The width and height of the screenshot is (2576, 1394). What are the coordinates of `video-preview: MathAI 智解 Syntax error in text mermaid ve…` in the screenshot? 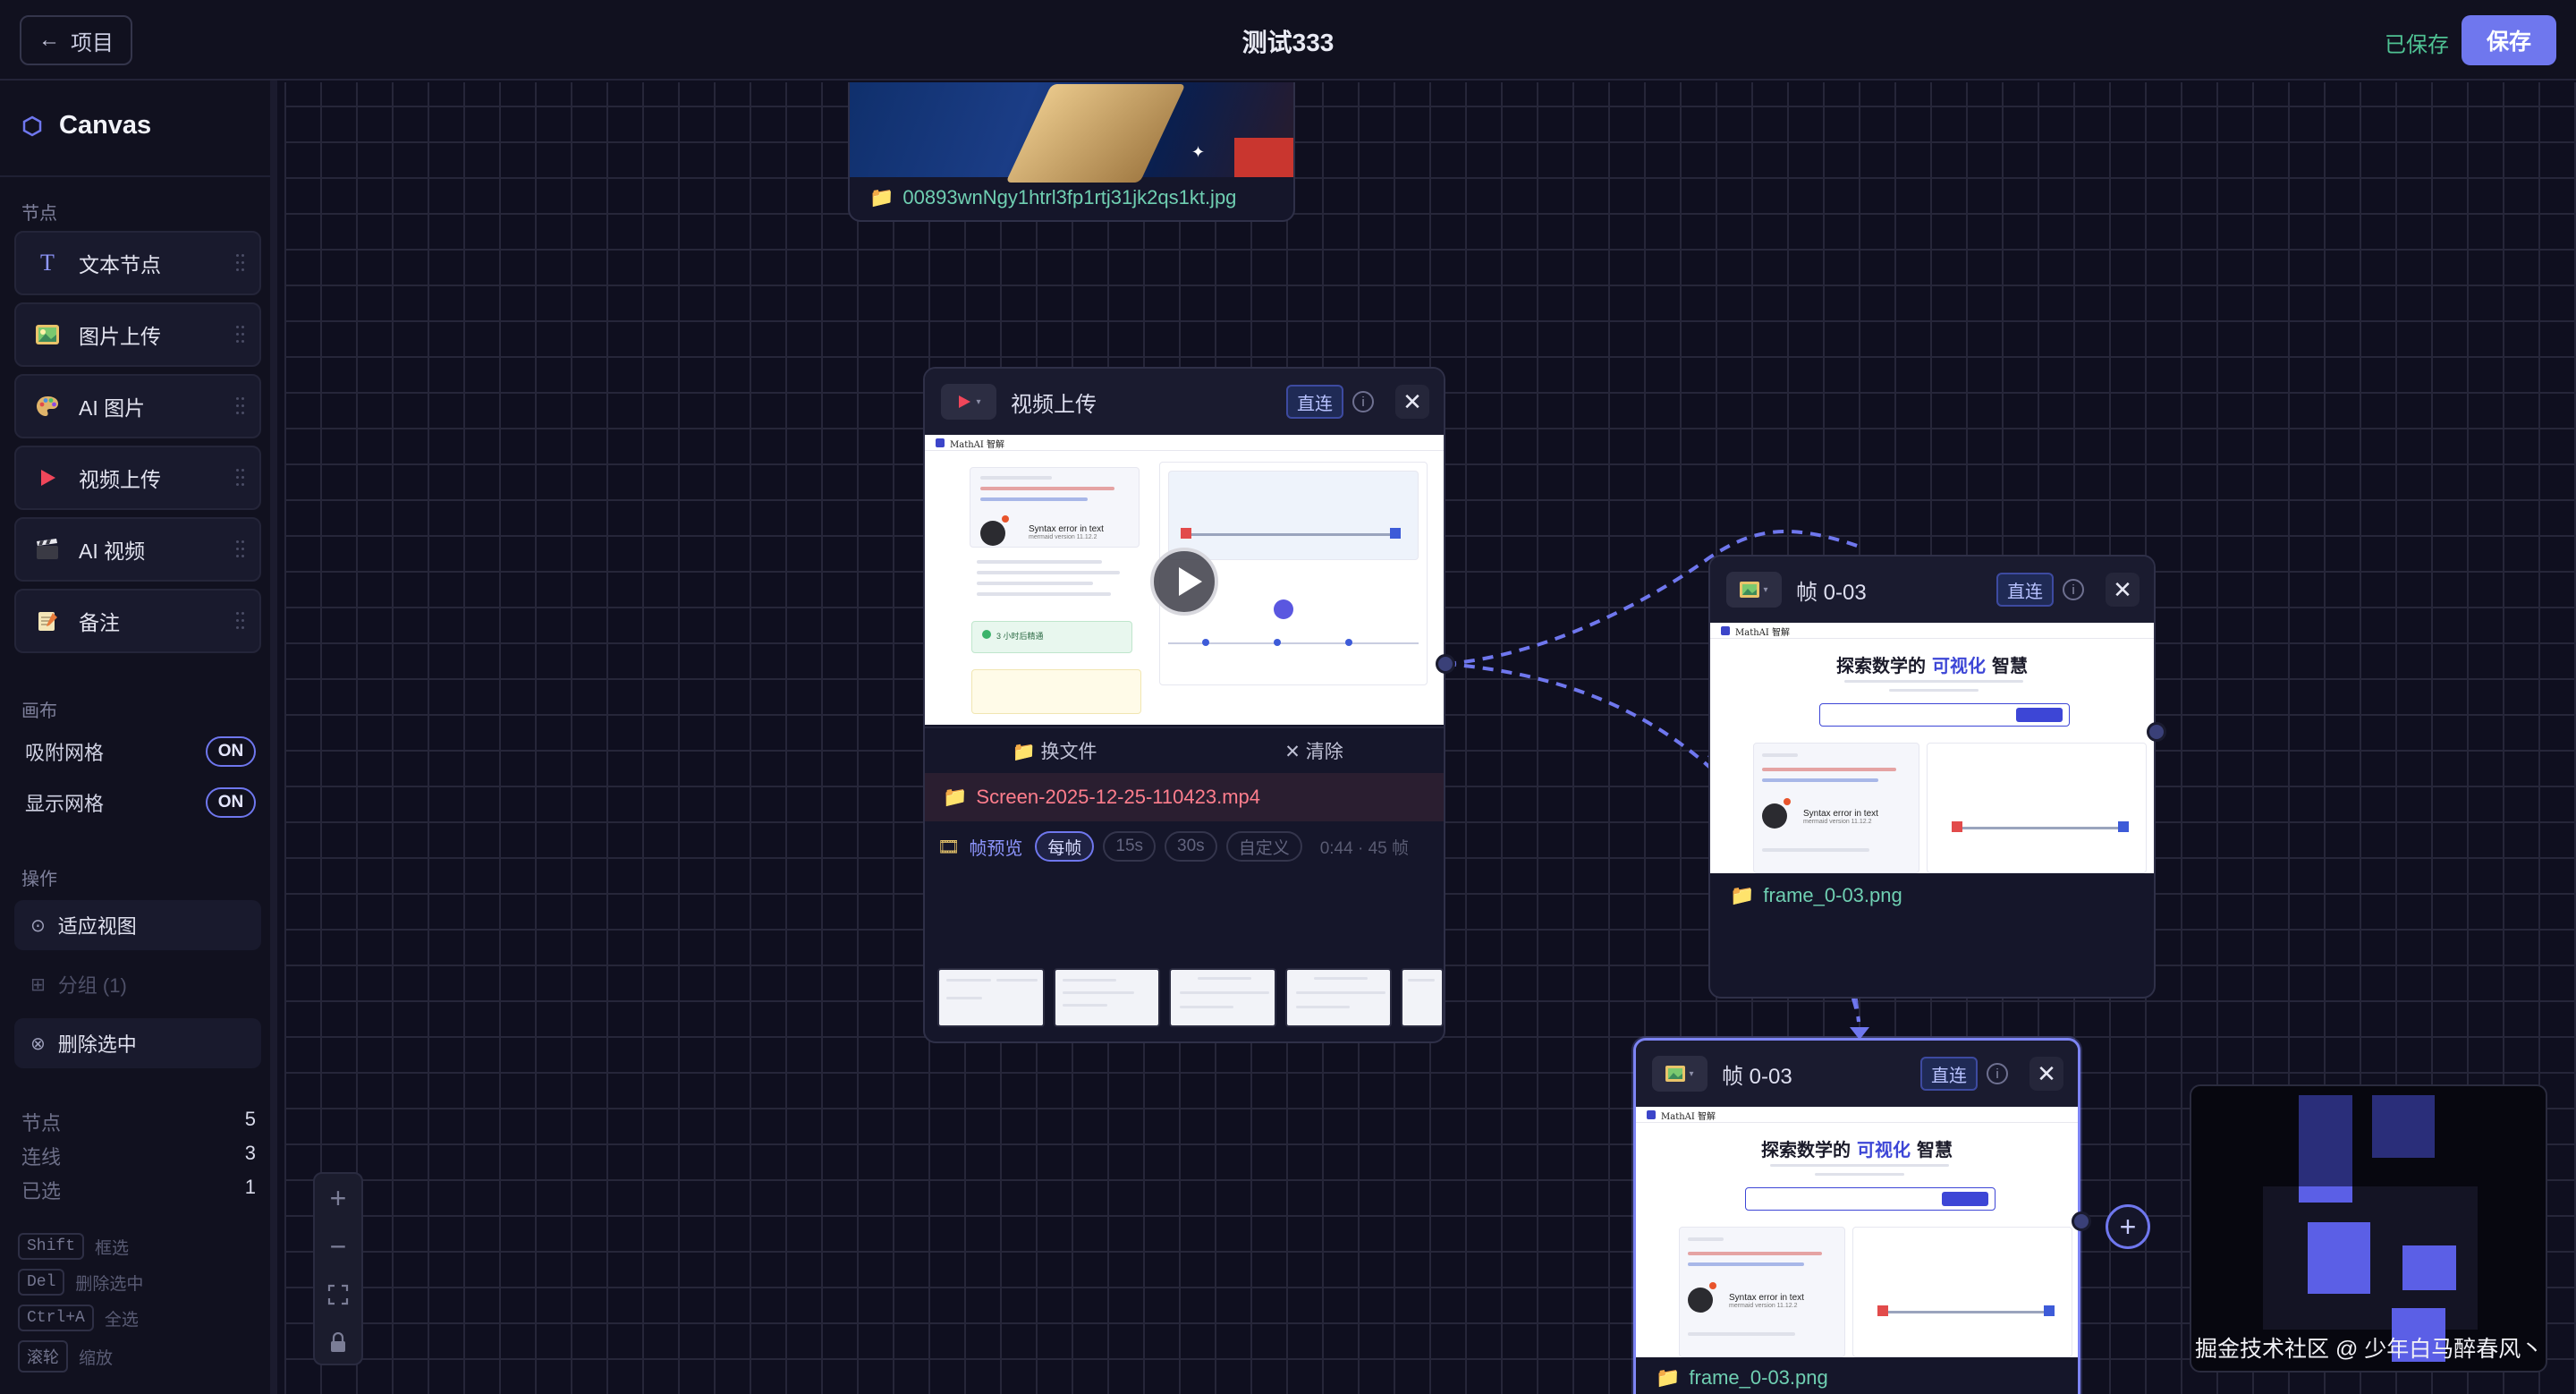 It's located at (1184, 580).